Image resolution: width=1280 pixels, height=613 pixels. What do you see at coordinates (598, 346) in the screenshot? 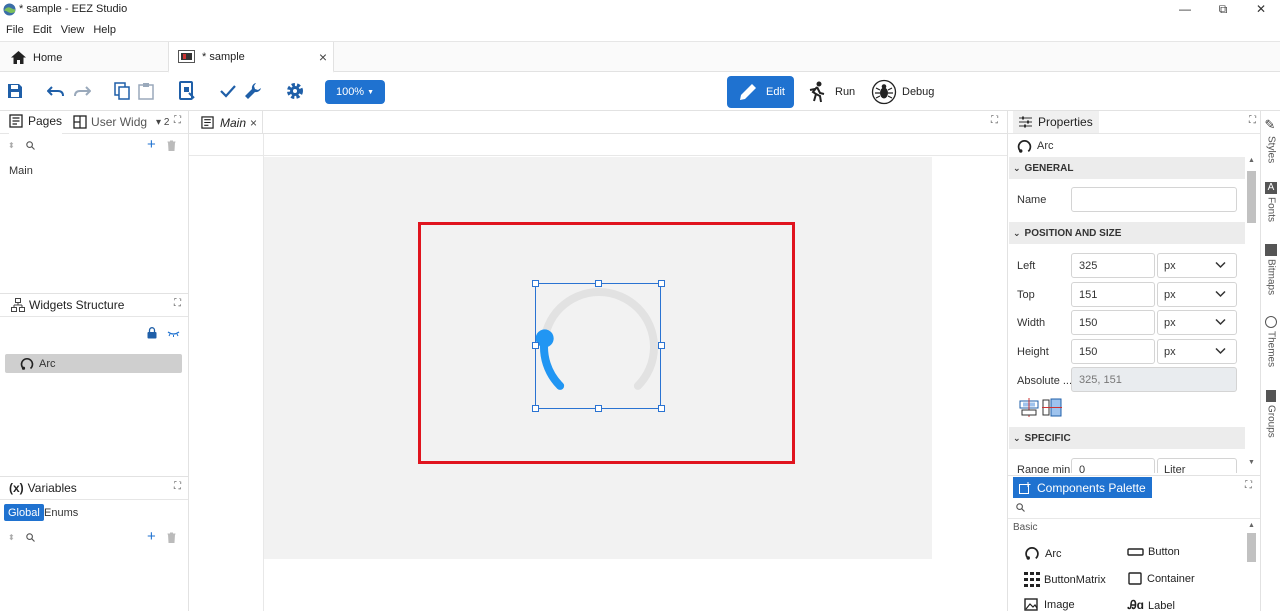
I see `arc-widget` at bounding box center [598, 346].